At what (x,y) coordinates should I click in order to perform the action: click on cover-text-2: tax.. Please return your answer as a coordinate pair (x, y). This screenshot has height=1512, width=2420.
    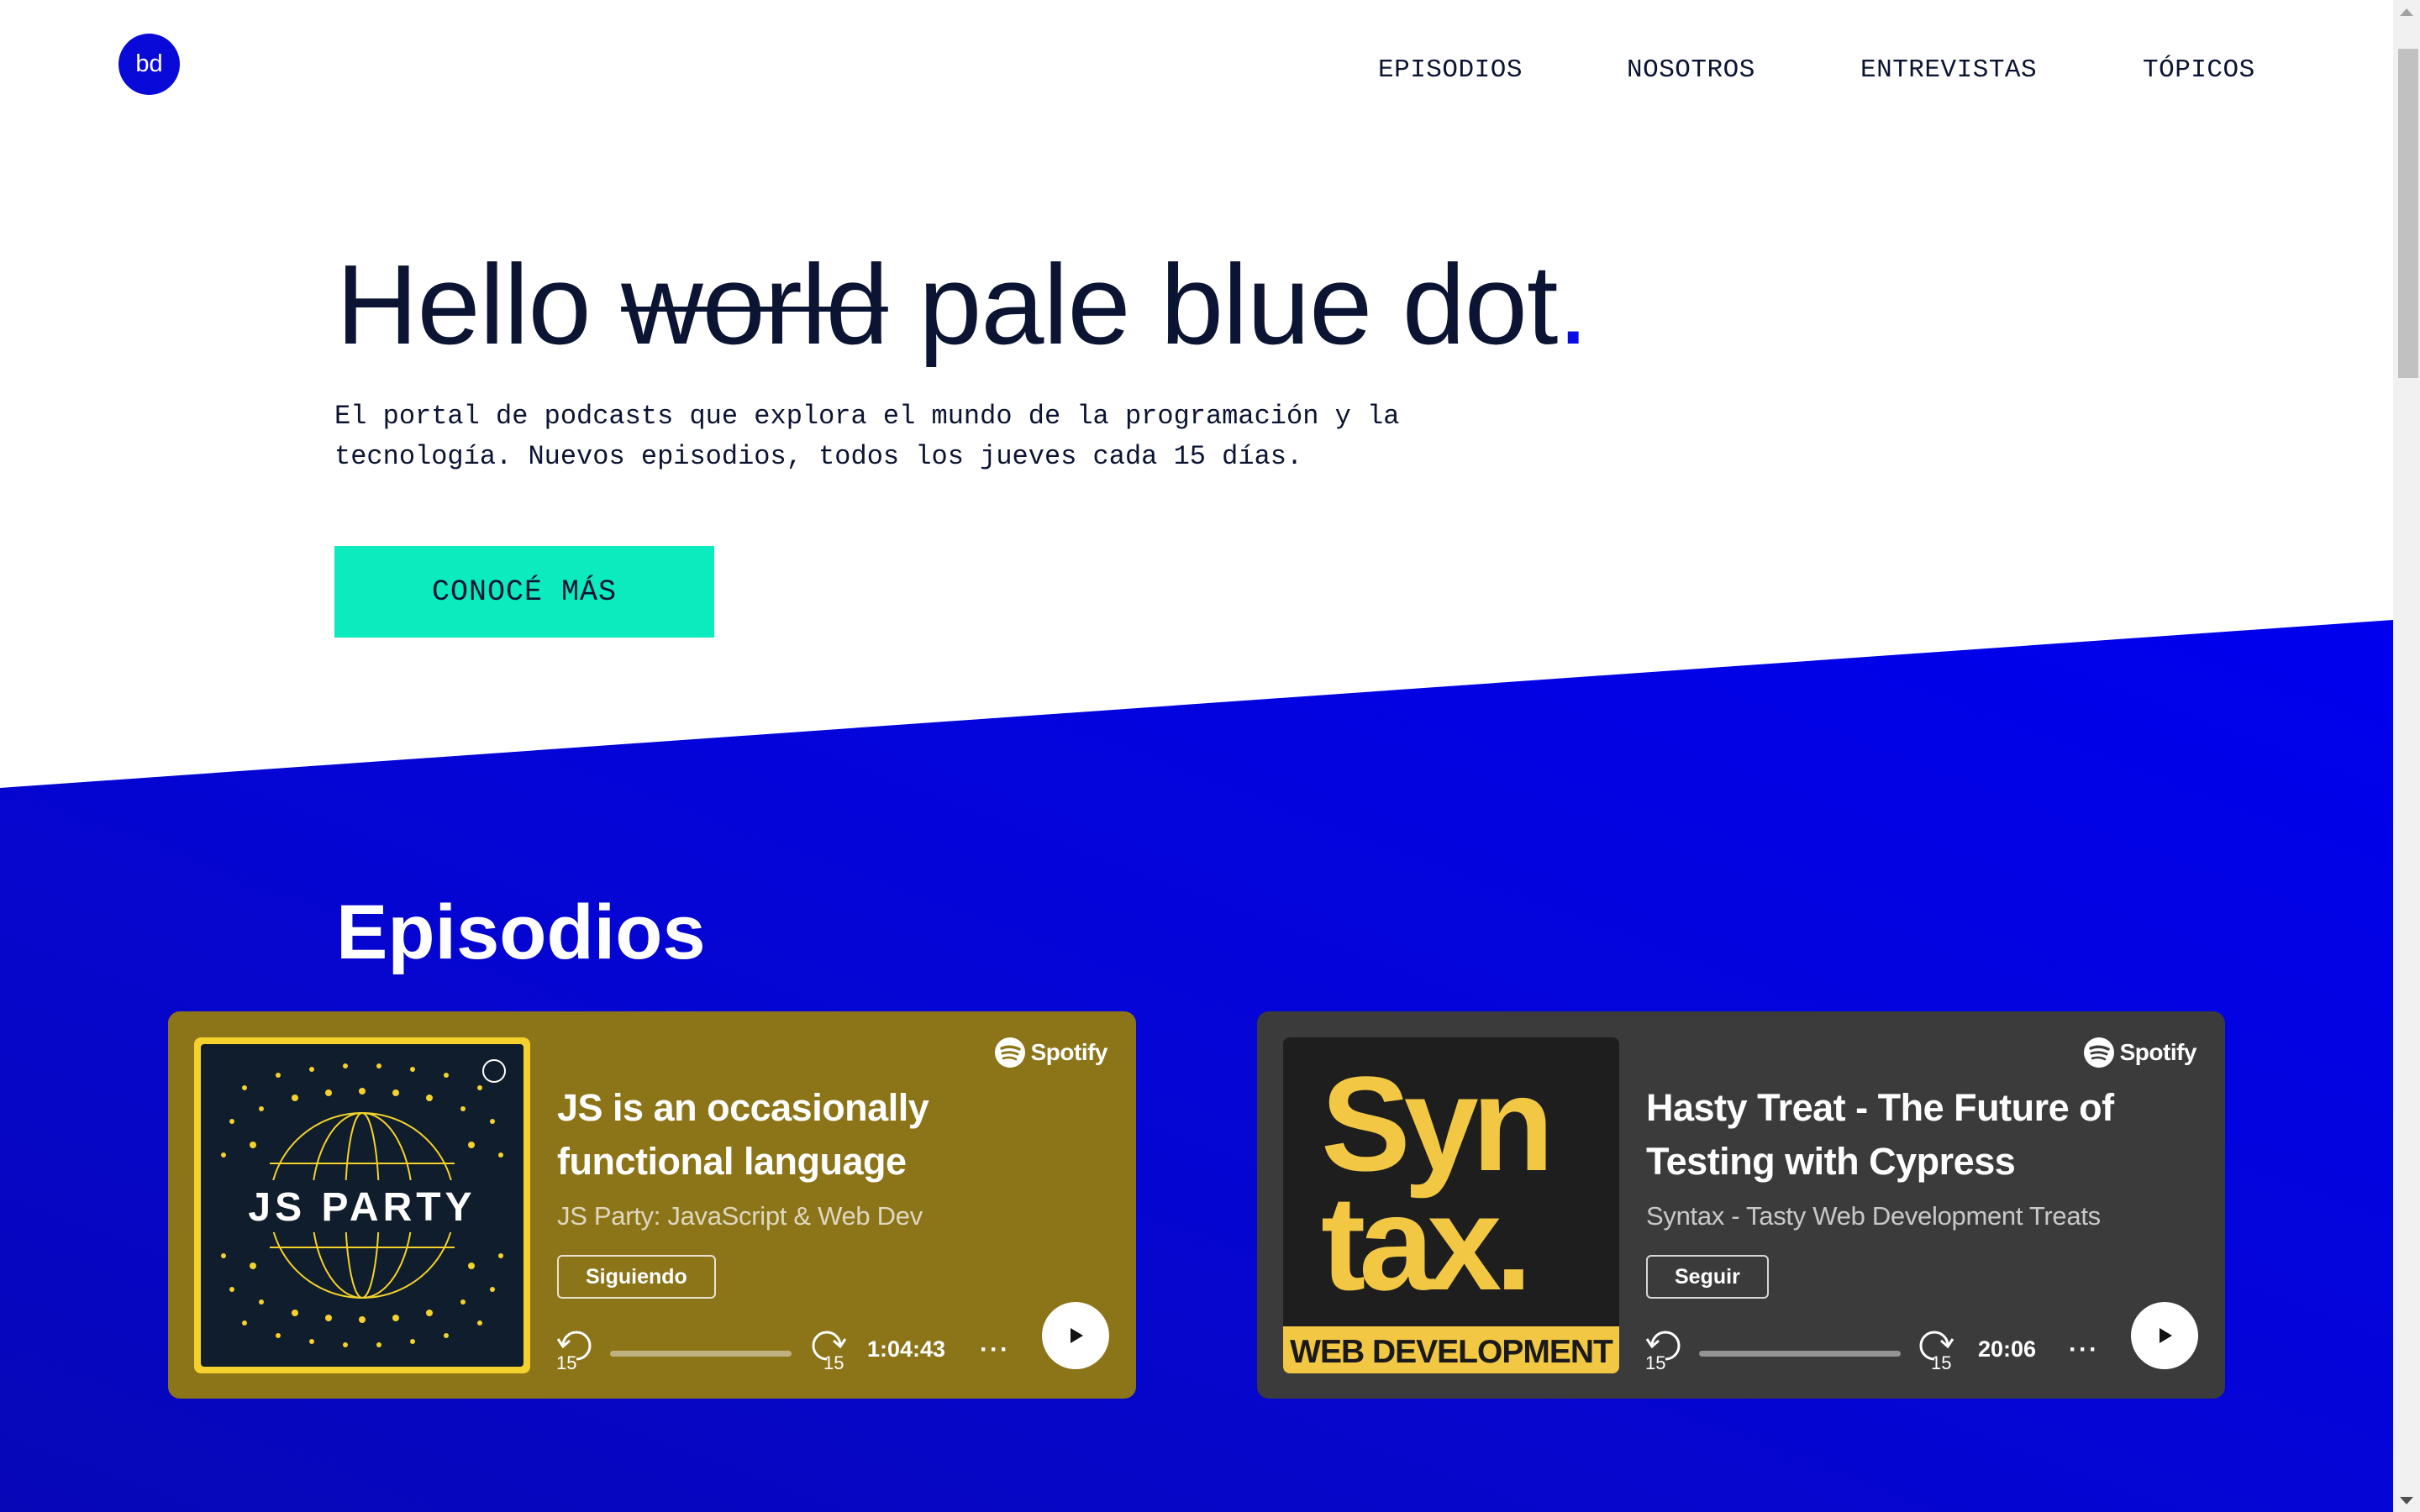
    Looking at the image, I should click on (1423, 1243).